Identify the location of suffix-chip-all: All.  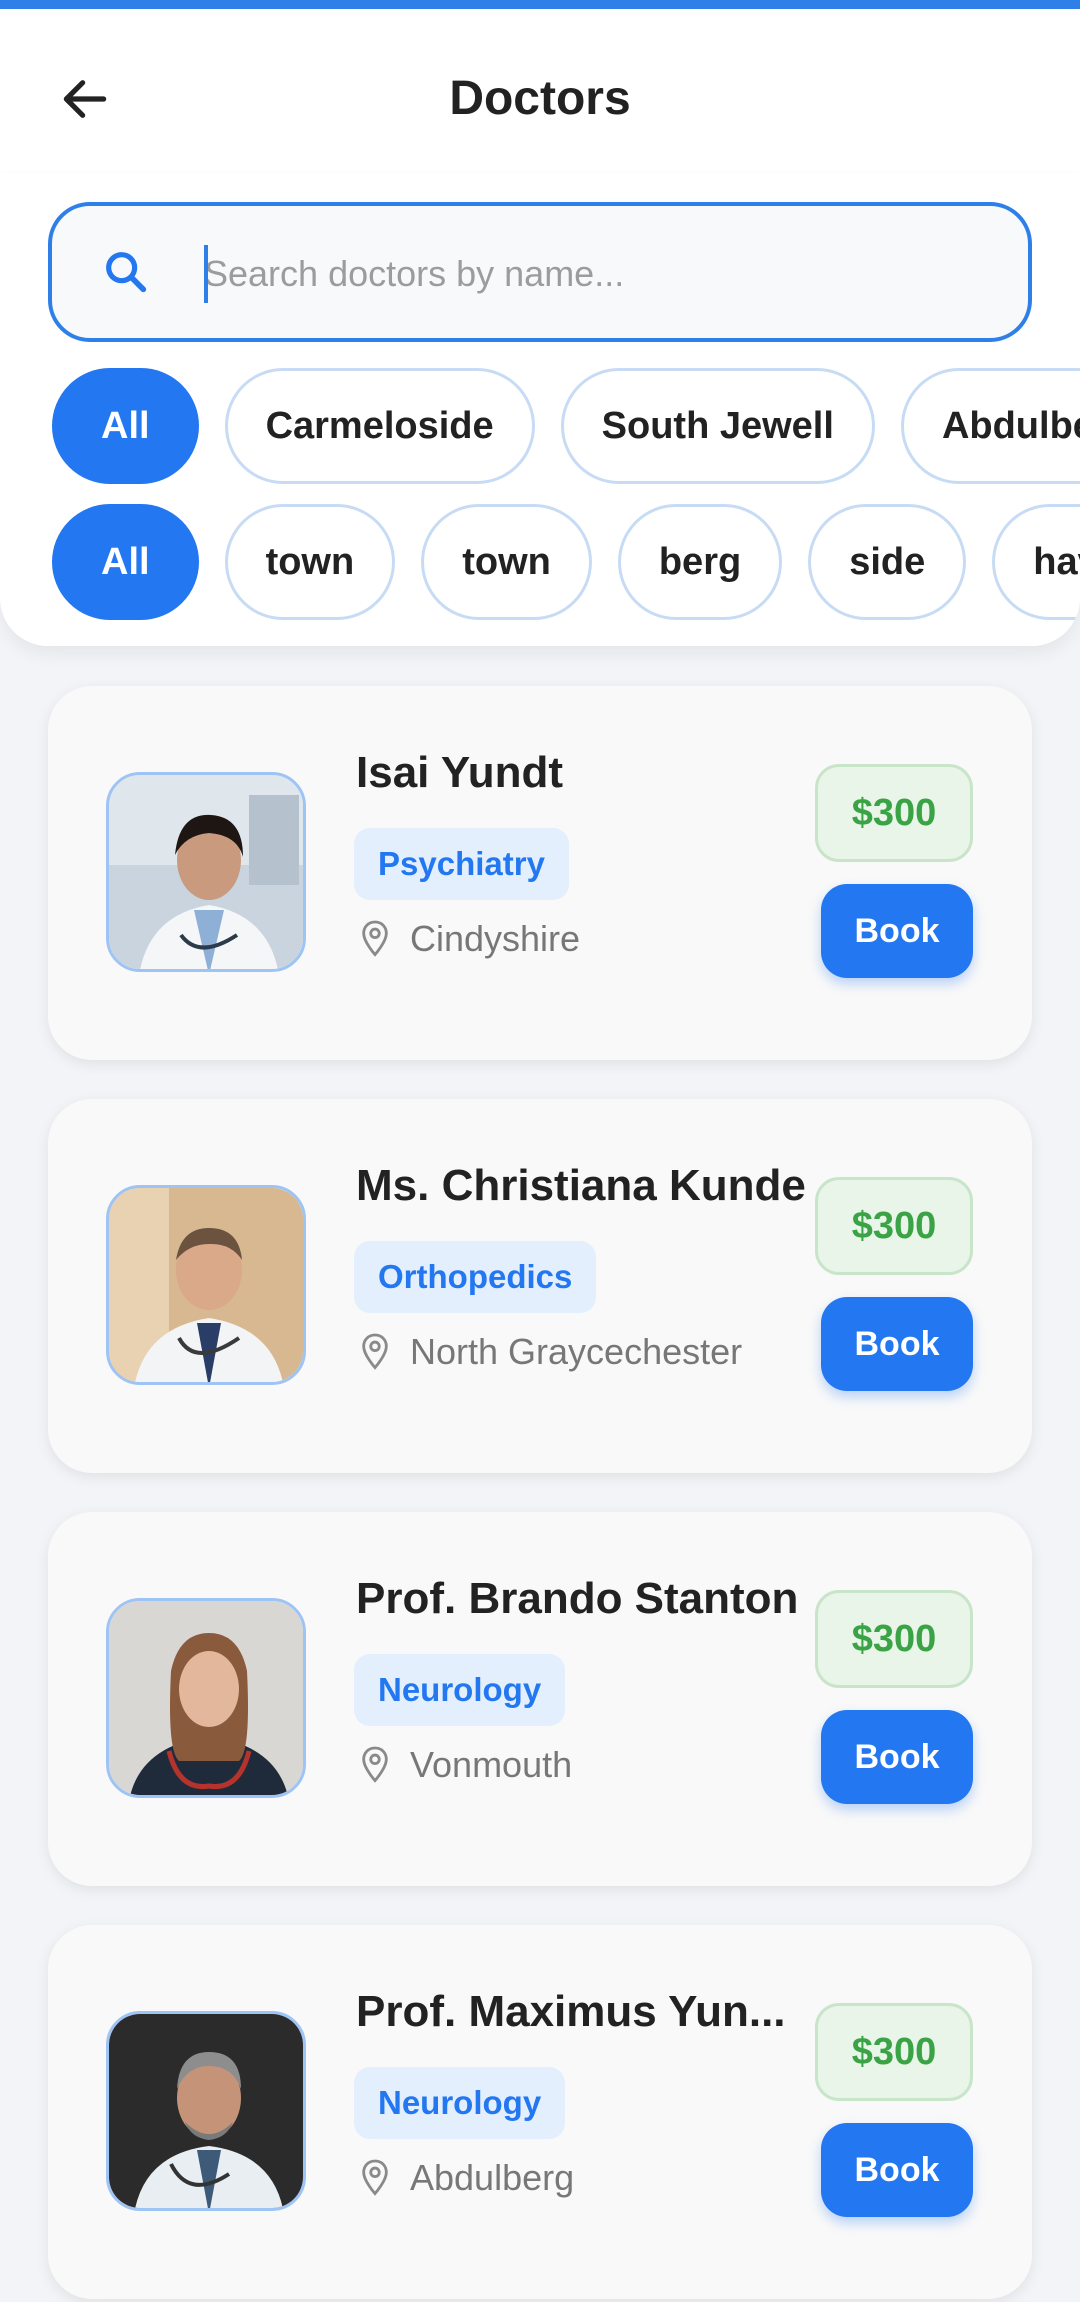
(125, 562).